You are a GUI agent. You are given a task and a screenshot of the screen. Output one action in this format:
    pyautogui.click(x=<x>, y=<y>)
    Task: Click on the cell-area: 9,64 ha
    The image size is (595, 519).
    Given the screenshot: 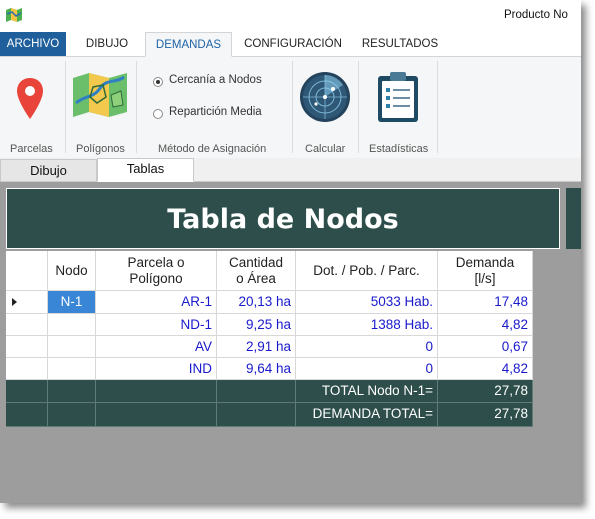 What is the action you would take?
    pyautogui.click(x=256, y=369)
    